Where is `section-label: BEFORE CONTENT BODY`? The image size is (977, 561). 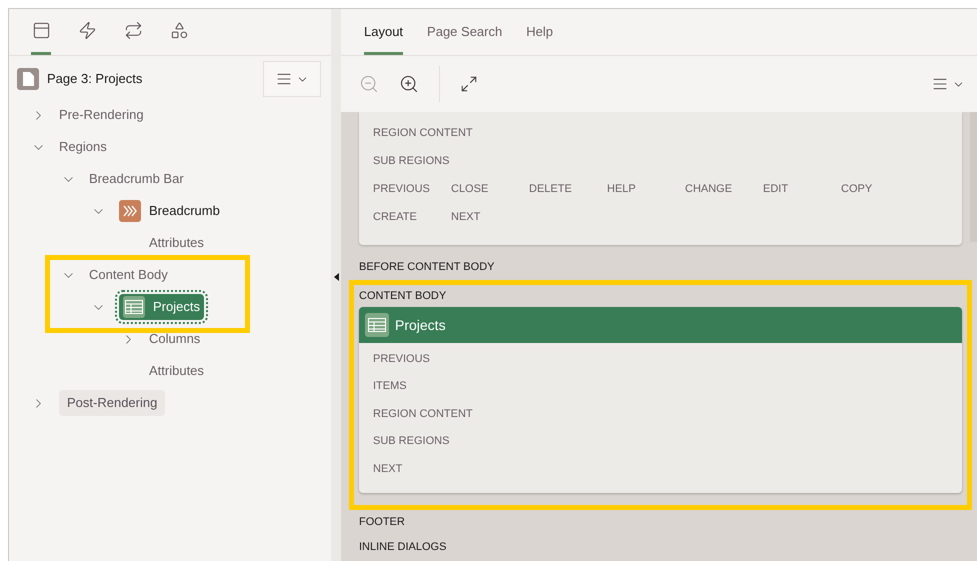 section-label: BEFORE CONTENT BODY is located at coordinates (427, 268).